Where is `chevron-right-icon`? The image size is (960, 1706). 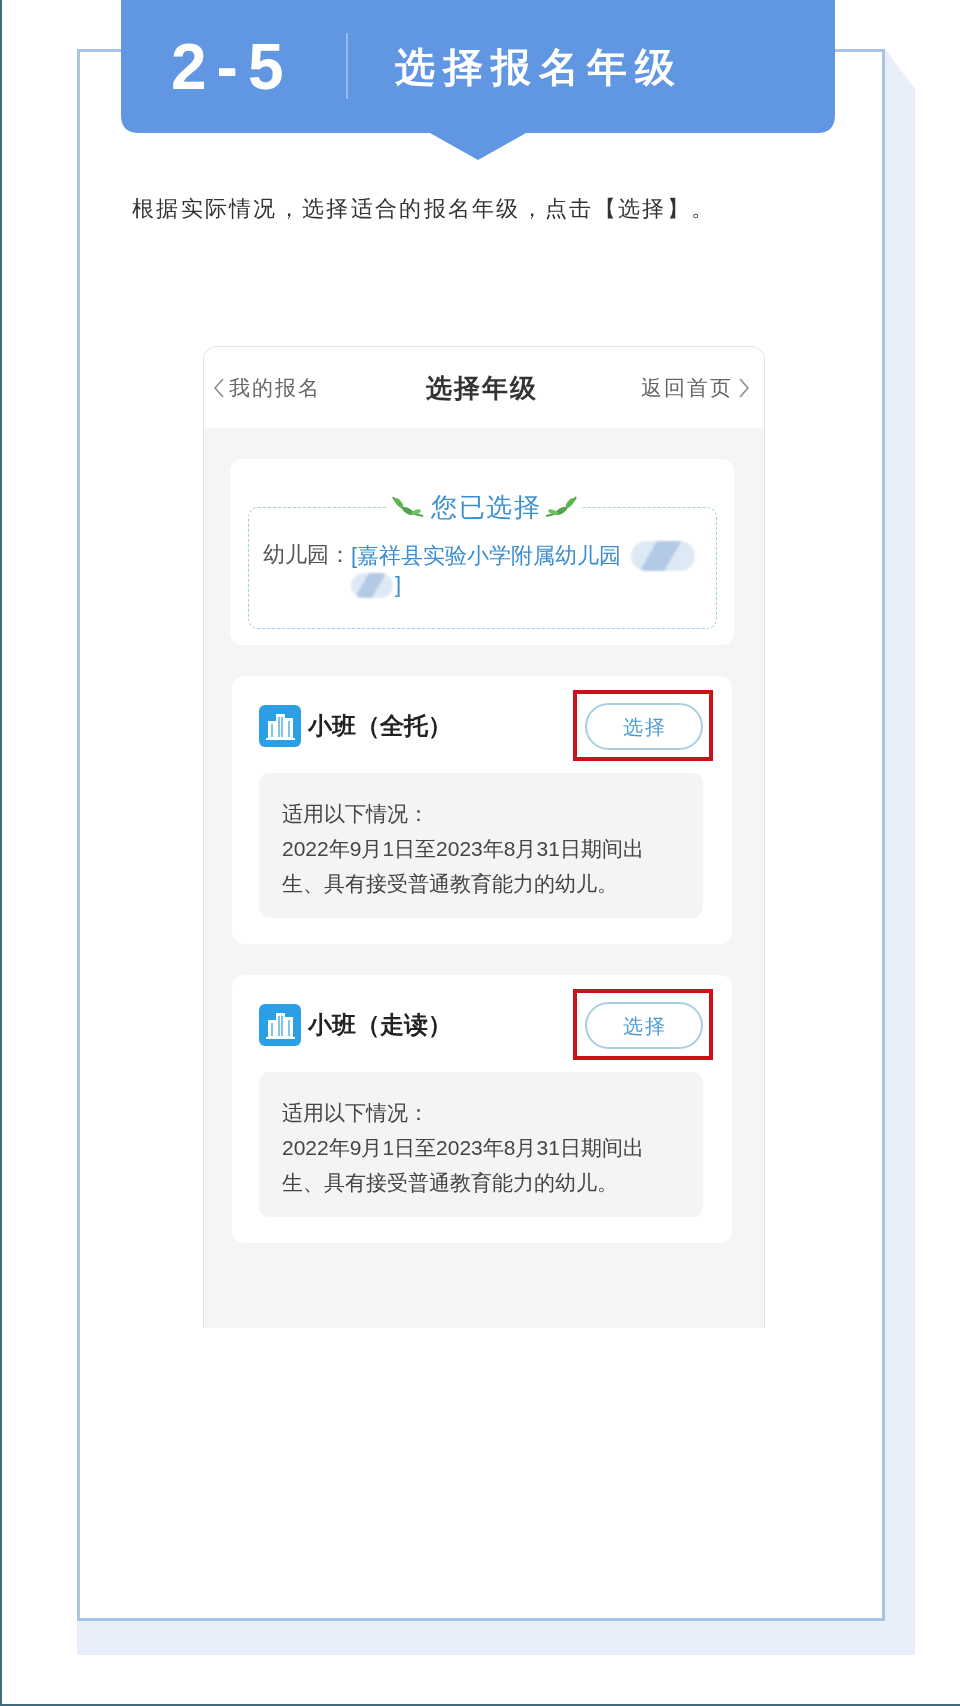
chevron-right-icon is located at coordinates (744, 387).